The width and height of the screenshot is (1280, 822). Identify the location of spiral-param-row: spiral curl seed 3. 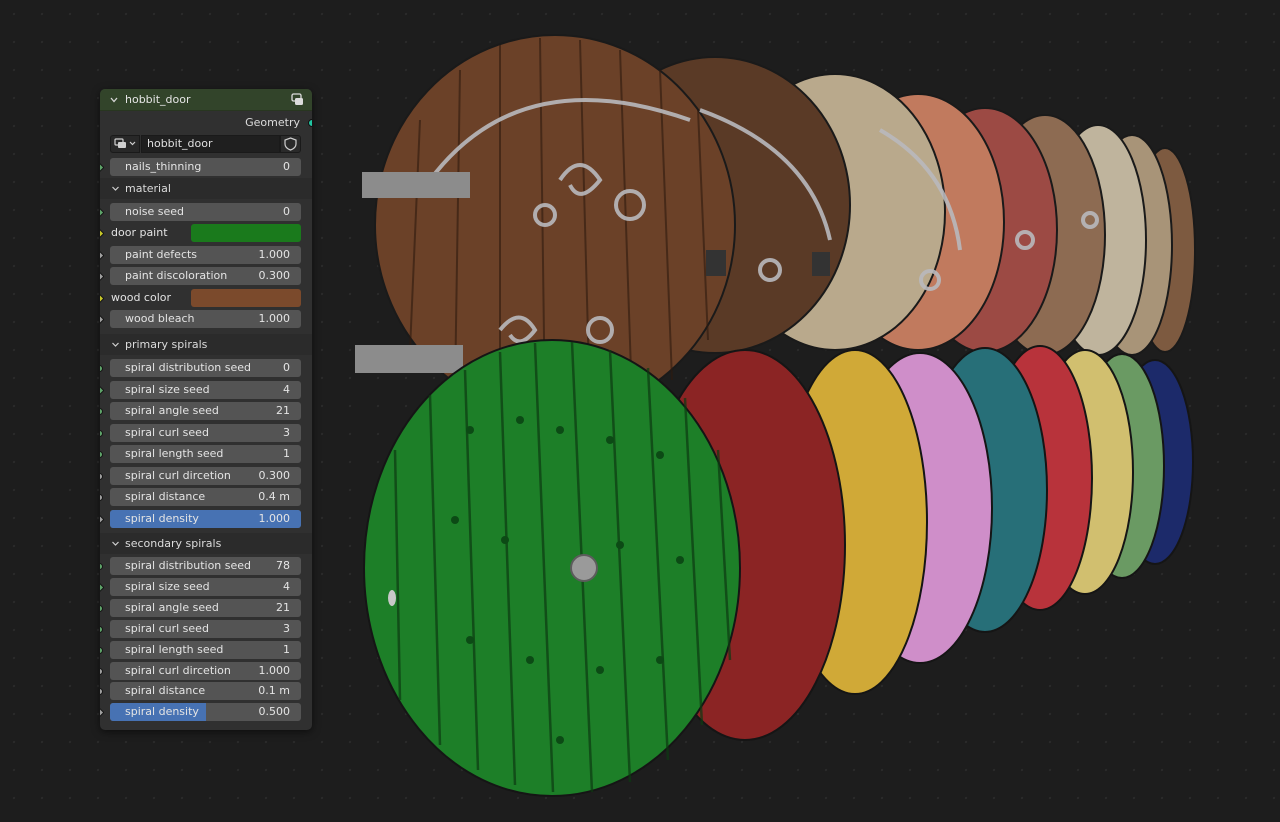
(206, 433).